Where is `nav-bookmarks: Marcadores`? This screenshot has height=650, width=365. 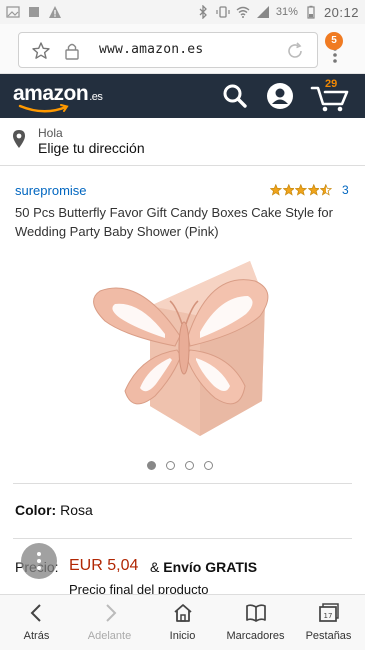
nav-bookmarks: Marcadores is located at coordinates (255, 622).